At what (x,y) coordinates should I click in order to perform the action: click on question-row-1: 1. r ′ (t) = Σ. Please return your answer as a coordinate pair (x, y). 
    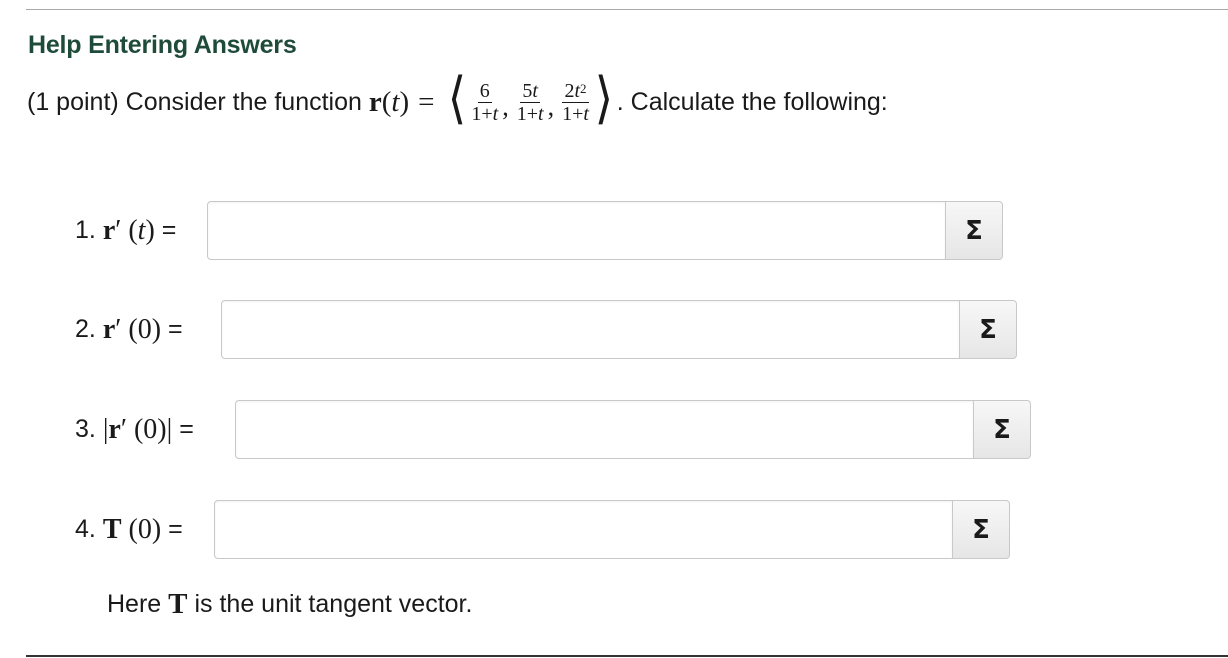
    Looking at the image, I should click on (539, 230).